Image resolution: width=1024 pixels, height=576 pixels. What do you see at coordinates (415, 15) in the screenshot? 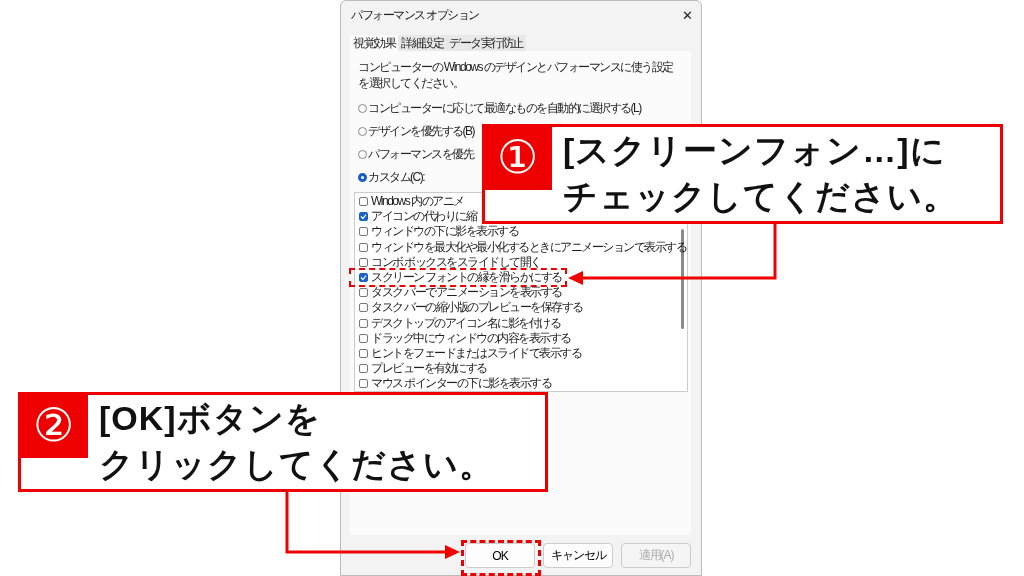
I see `window-title: パフォーマンス オプション` at bounding box center [415, 15].